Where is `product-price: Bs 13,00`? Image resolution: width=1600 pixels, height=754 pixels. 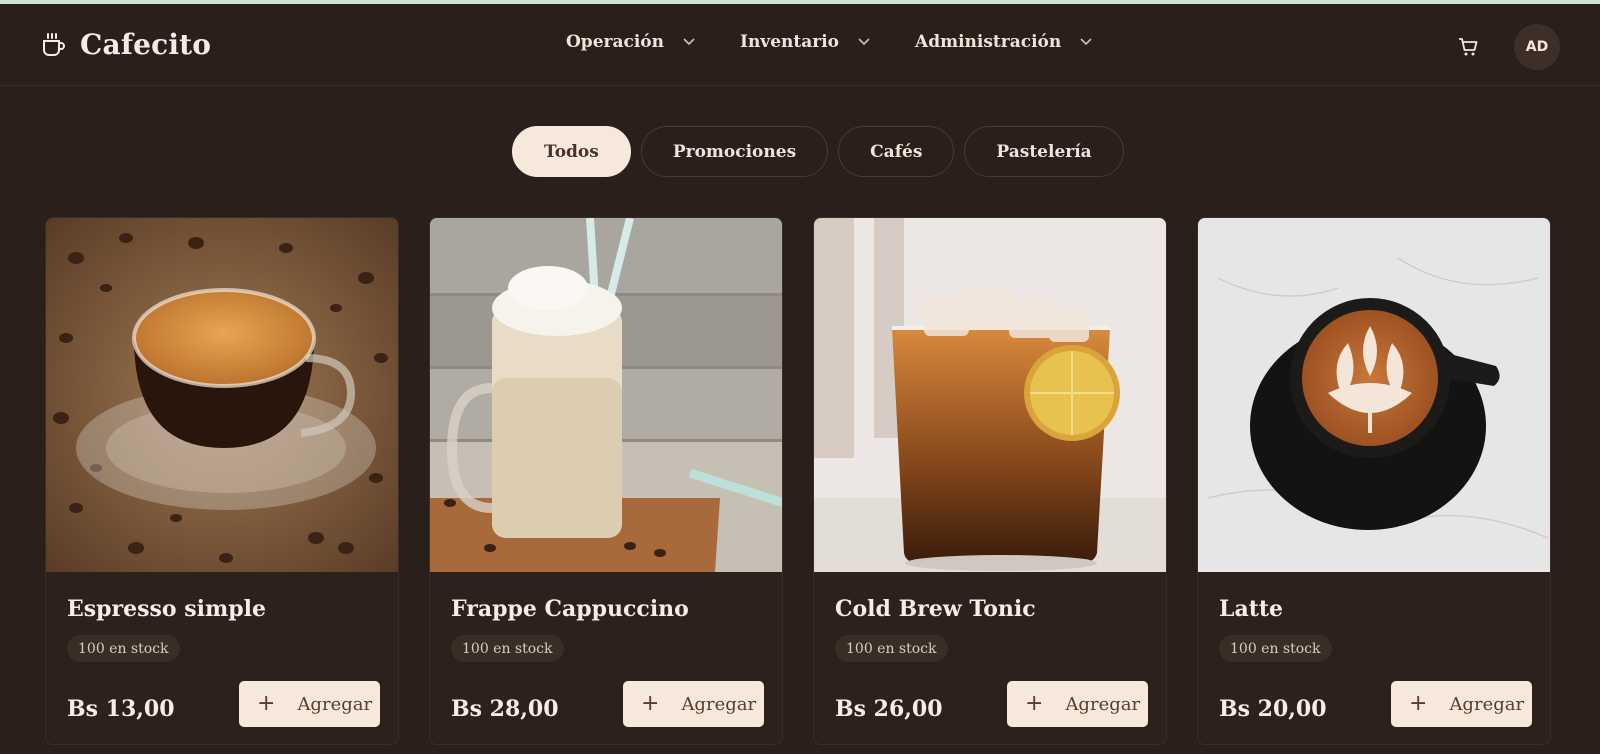
product-price: Bs 13,00 is located at coordinates (121, 709).